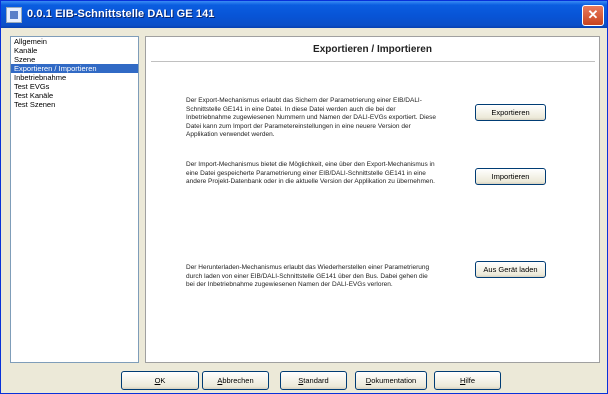 The height and width of the screenshot is (394, 608). I want to click on help-button: Hilfe, so click(467, 380).